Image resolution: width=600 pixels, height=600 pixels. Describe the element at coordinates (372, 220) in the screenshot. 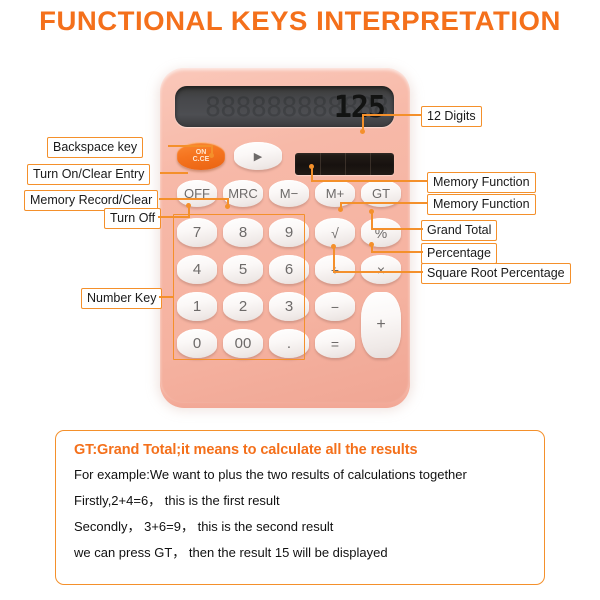

I see `leader-gt-v` at that location.